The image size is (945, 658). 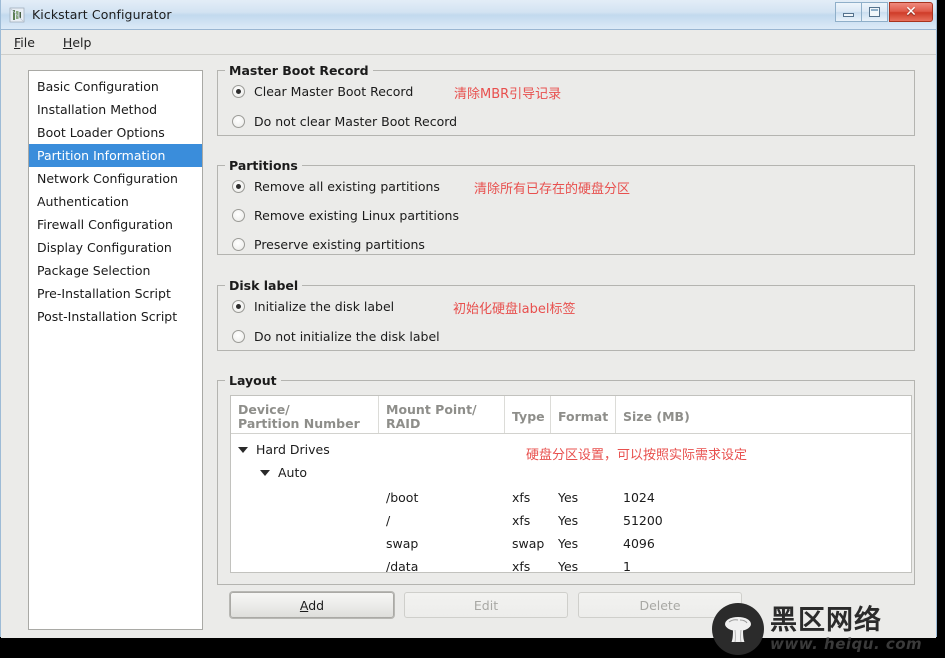 What do you see at coordinates (97, 109) in the screenshot?
I see `sidebar-item-label: Installation Method` at bounding box center [97, 109].